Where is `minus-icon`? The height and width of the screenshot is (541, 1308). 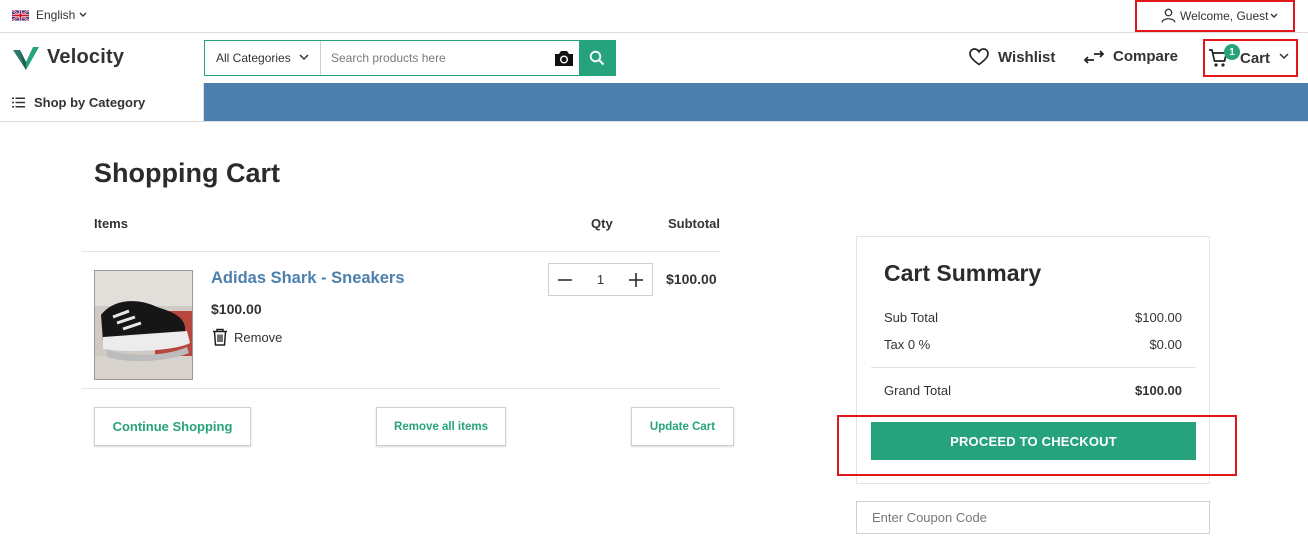
minus-icon is located at coordinates (565, 280).